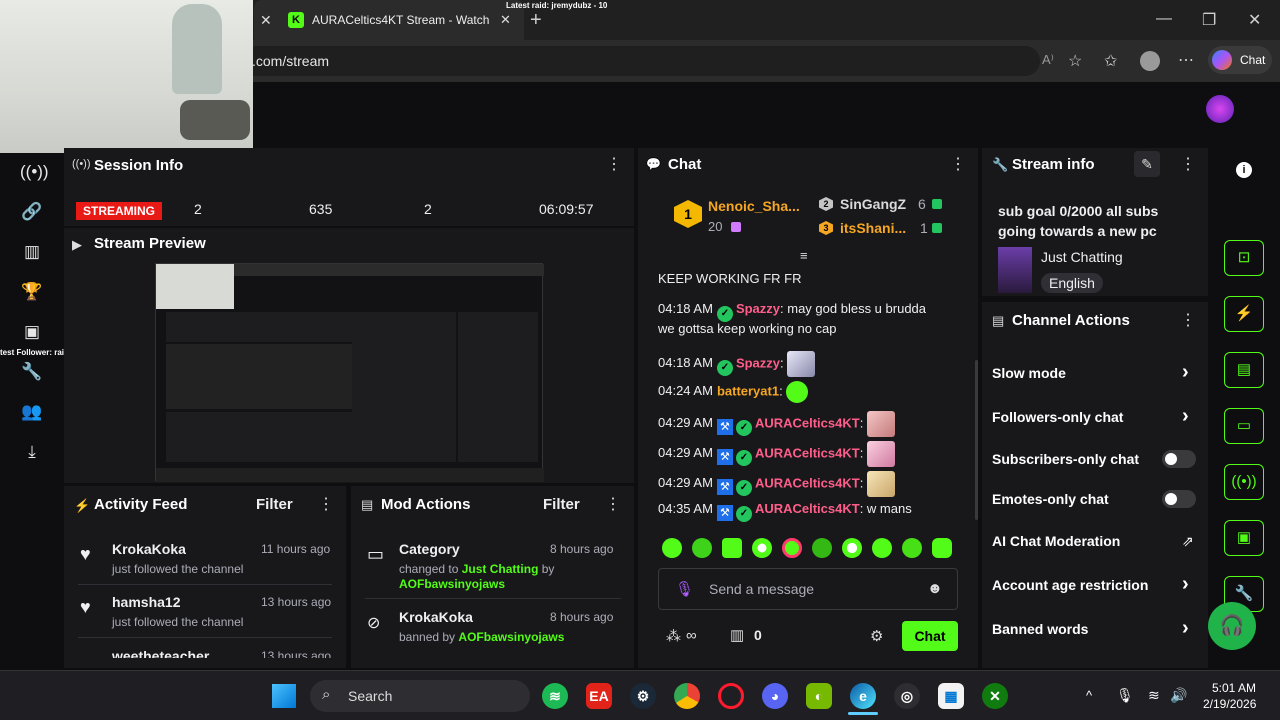  I want to click on external-link-icon: ⇗, so click(1188, 541).